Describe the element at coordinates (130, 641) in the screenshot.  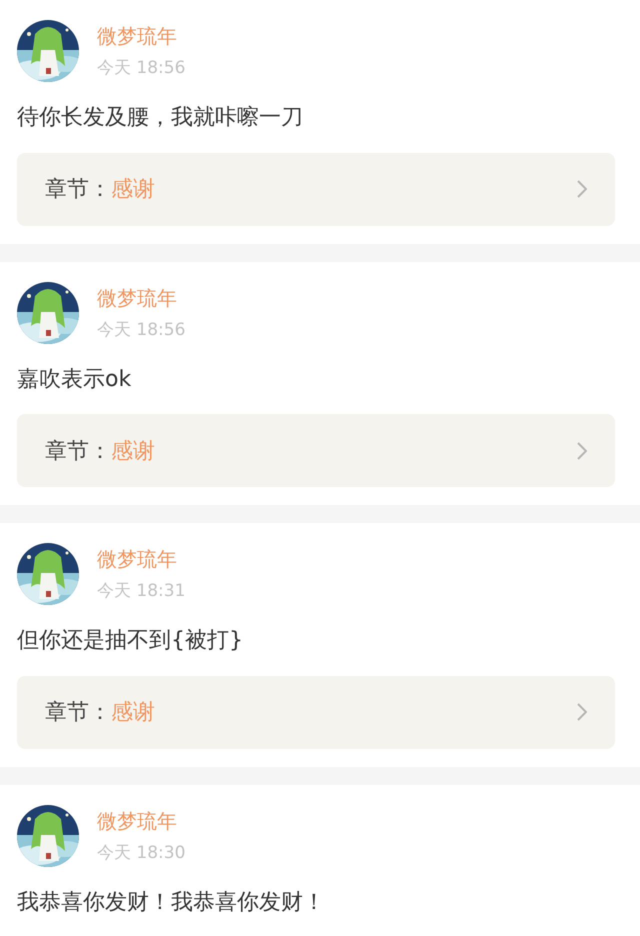
I see `comment-text: 但你还是抽不到{被打}` at that location.